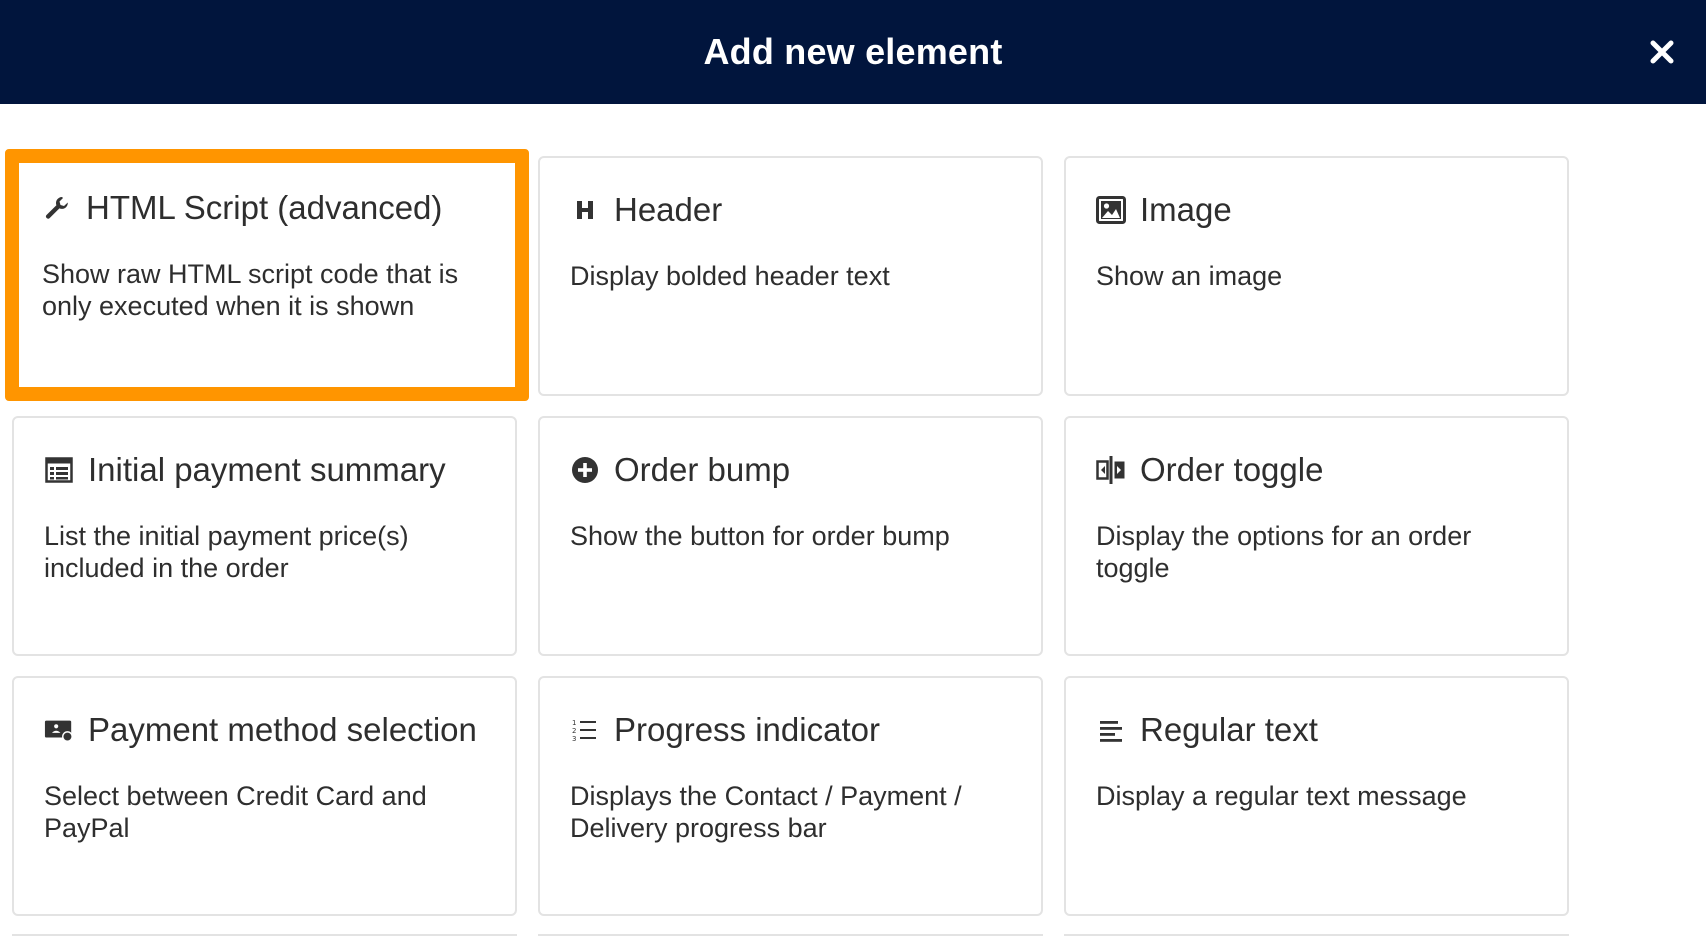 The height and width of the screenshot is (940, 1706). I want to click on card-title: Regular text, so click(1229, 729).